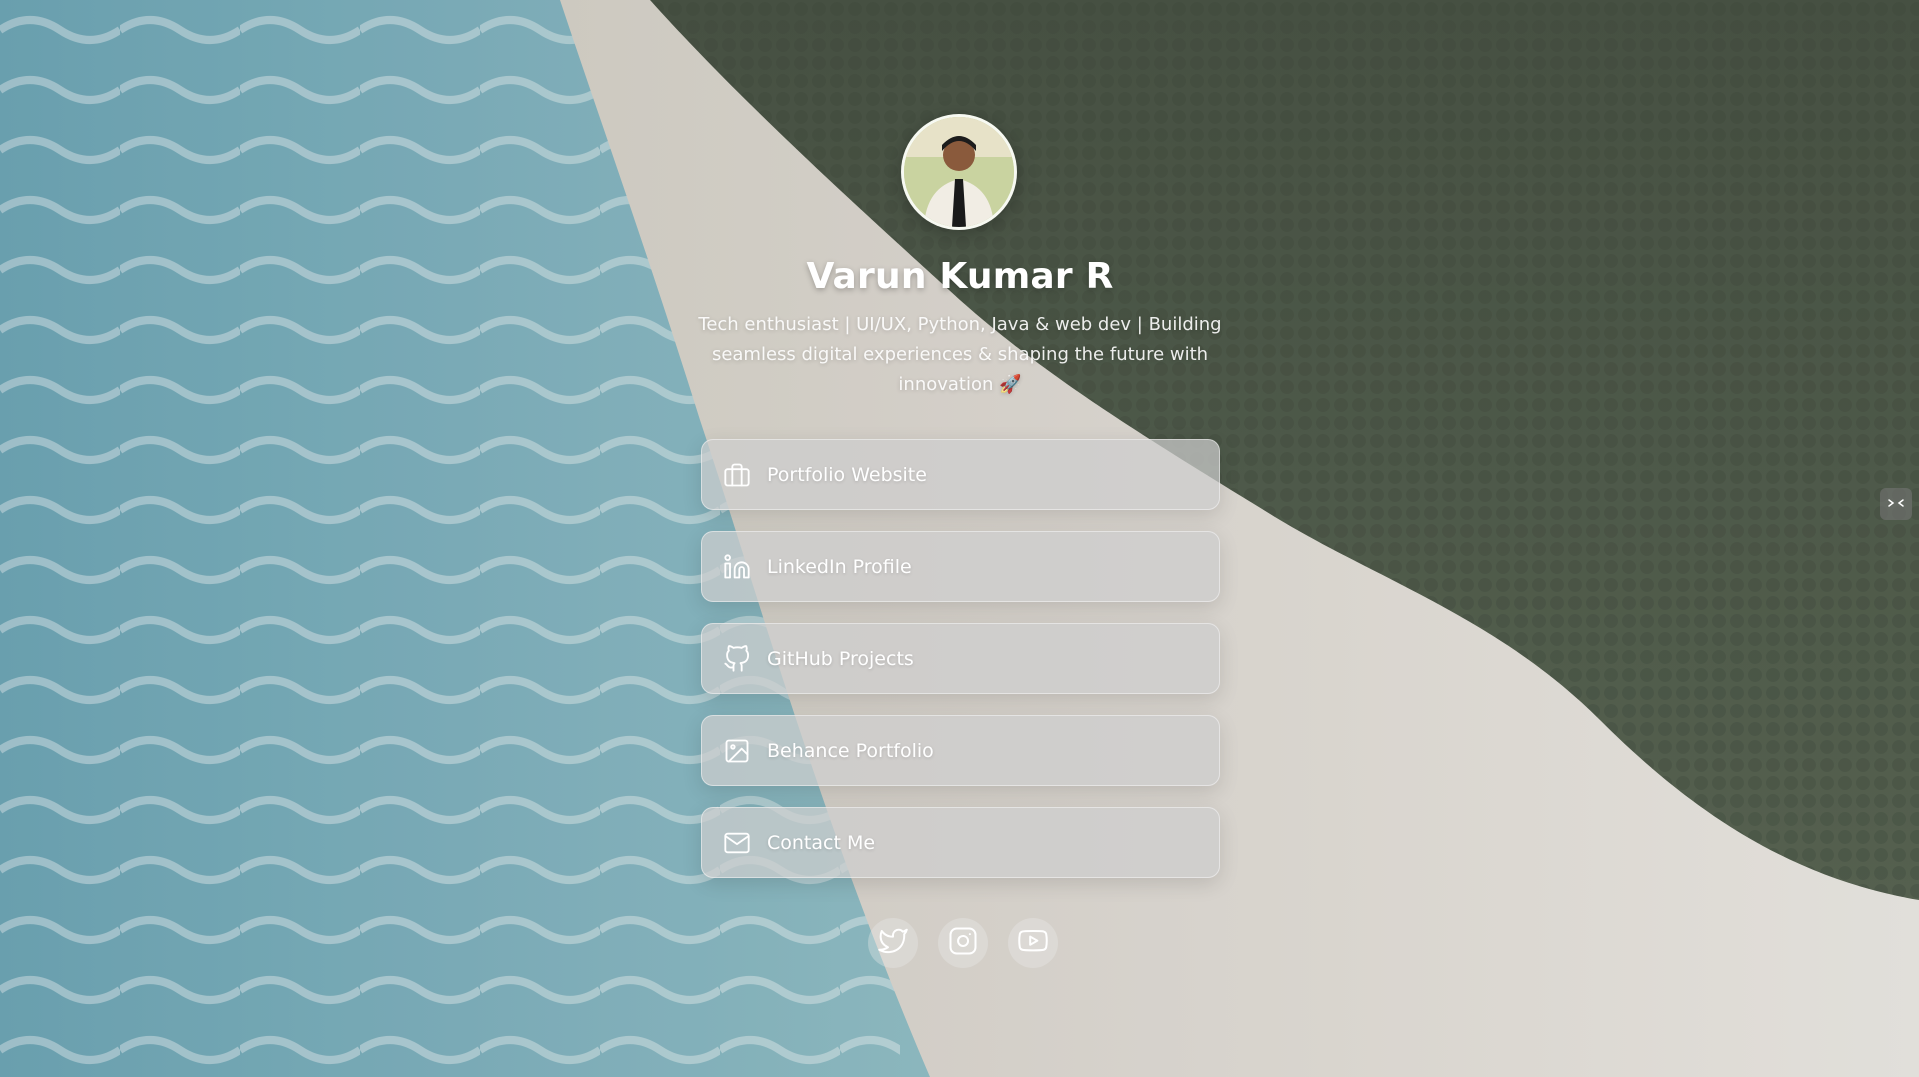  What do you see at coordinates (960, 842) in the screenshot?
I see `contact-me-button: Contact Me` at bounding box center [960, 842].